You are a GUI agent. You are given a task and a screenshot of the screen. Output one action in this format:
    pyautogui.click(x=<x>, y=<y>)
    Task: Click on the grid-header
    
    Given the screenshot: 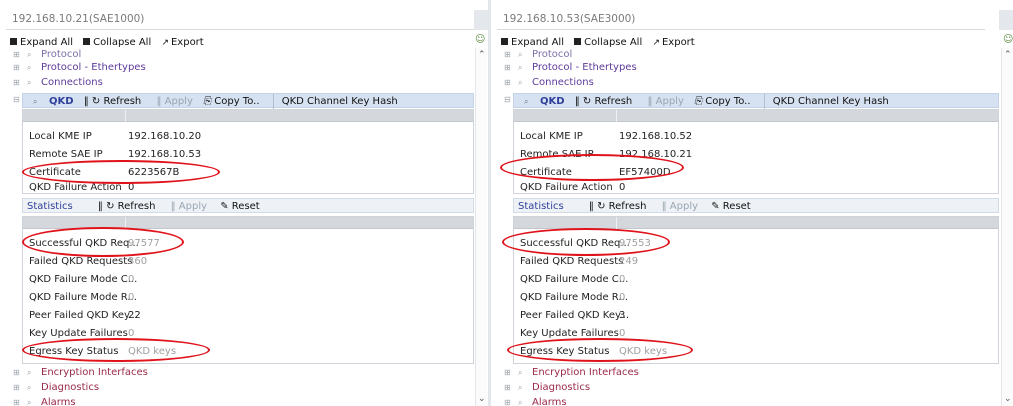 What is the action you would take?
    pyautogui.click(x=756, y=223)
    